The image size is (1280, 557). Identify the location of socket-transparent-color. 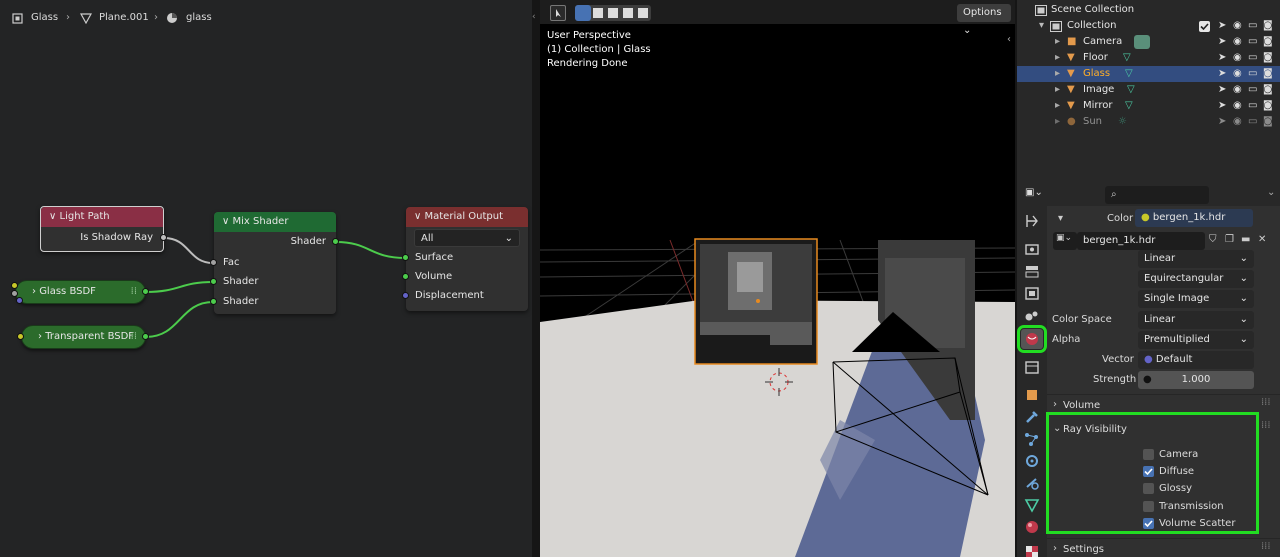
(20, 336).